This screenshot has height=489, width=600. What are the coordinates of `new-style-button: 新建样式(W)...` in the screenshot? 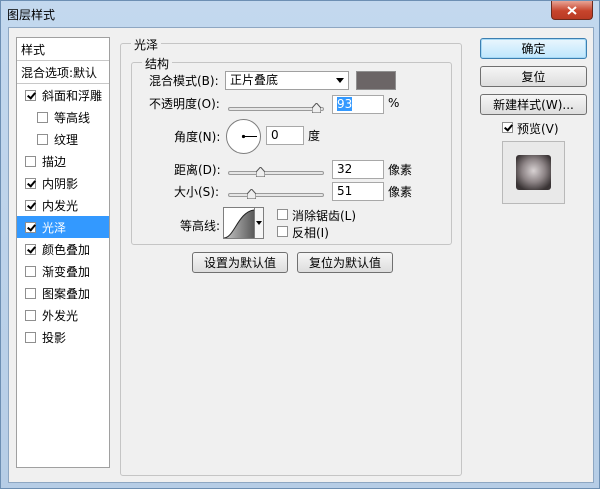 It's located at (533, 104).